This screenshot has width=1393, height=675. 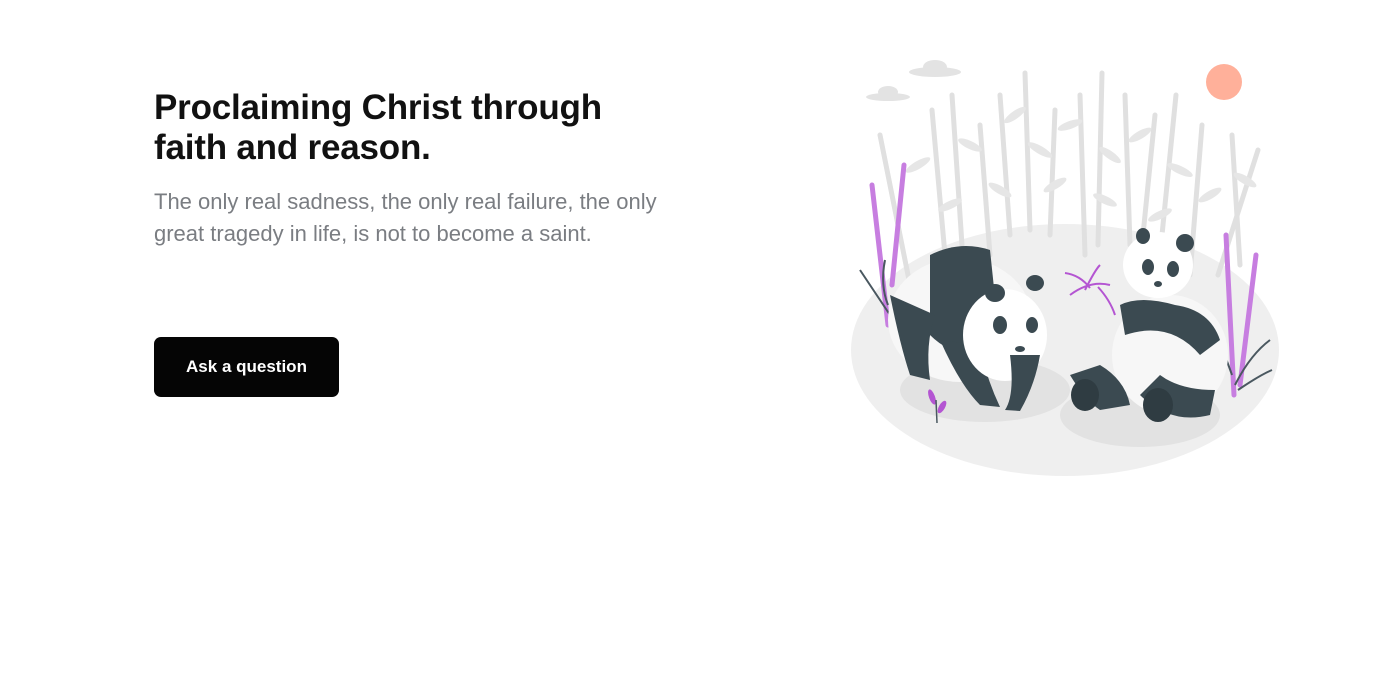 What do you see at coordinates (913, 80) in the screenshot?
I see `cloud-icon` at bounding box center [913, 80].